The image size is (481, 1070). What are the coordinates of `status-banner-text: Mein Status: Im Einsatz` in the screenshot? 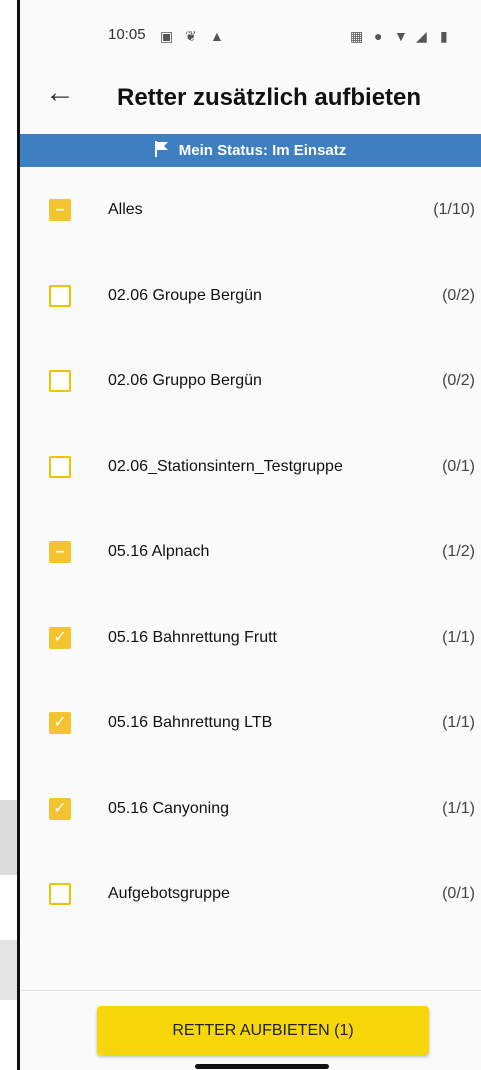 It's located at (262, 150).